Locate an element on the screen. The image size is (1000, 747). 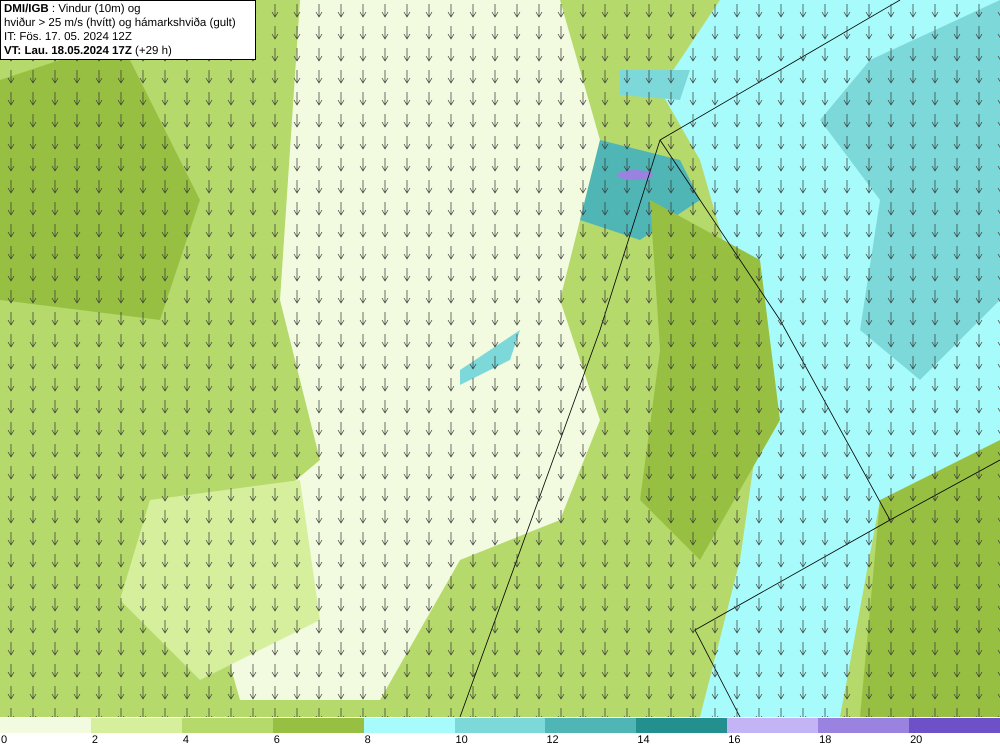
info-line: hviður > 25 m/s (hvítt) og hámarkshviða (gult) is located at coordinates (120, 23).